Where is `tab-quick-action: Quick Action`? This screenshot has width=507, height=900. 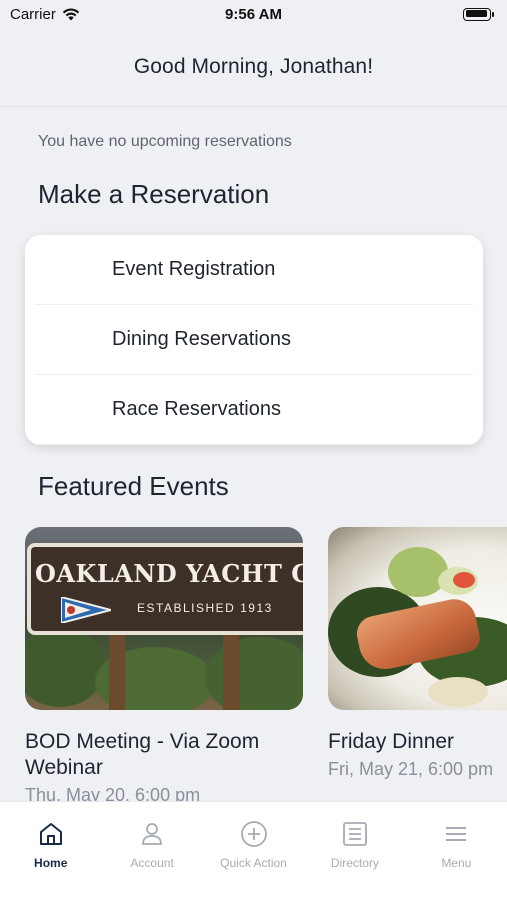 tab-quick-action: Quick Action is located at coordinates (253, 851).